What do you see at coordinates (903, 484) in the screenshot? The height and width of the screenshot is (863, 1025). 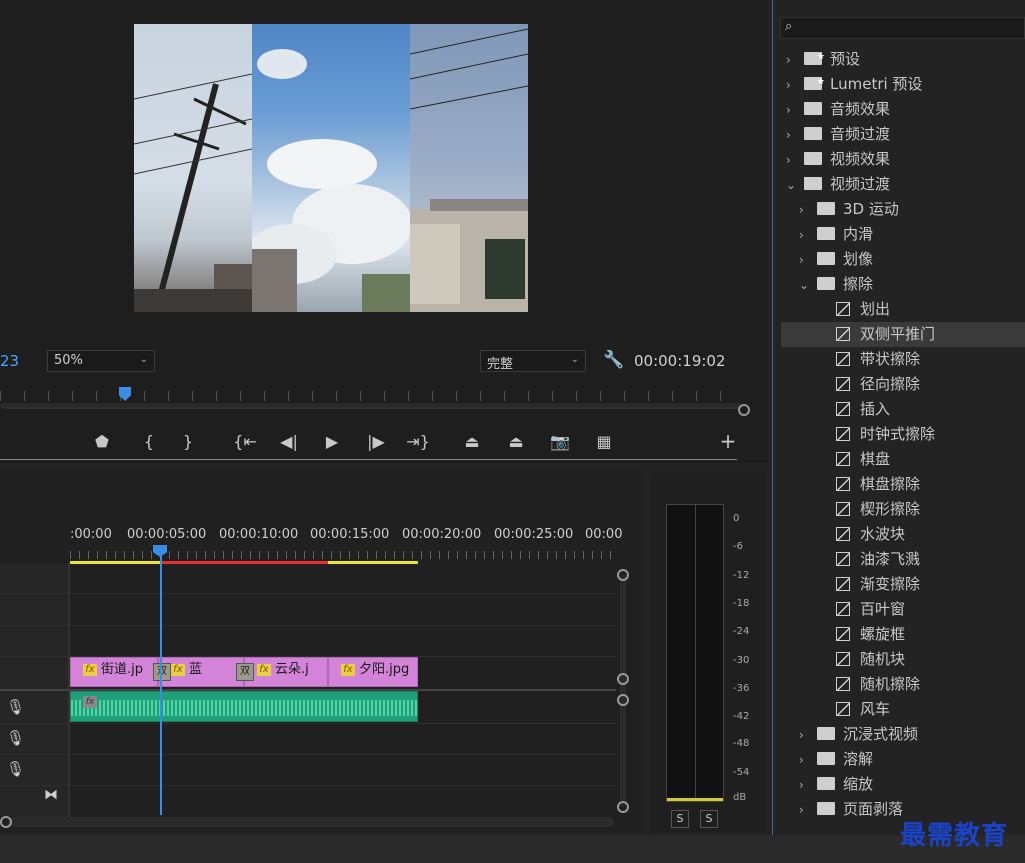 I see `transition-item: 棋盘擦除` at bounding box center [903, 484].